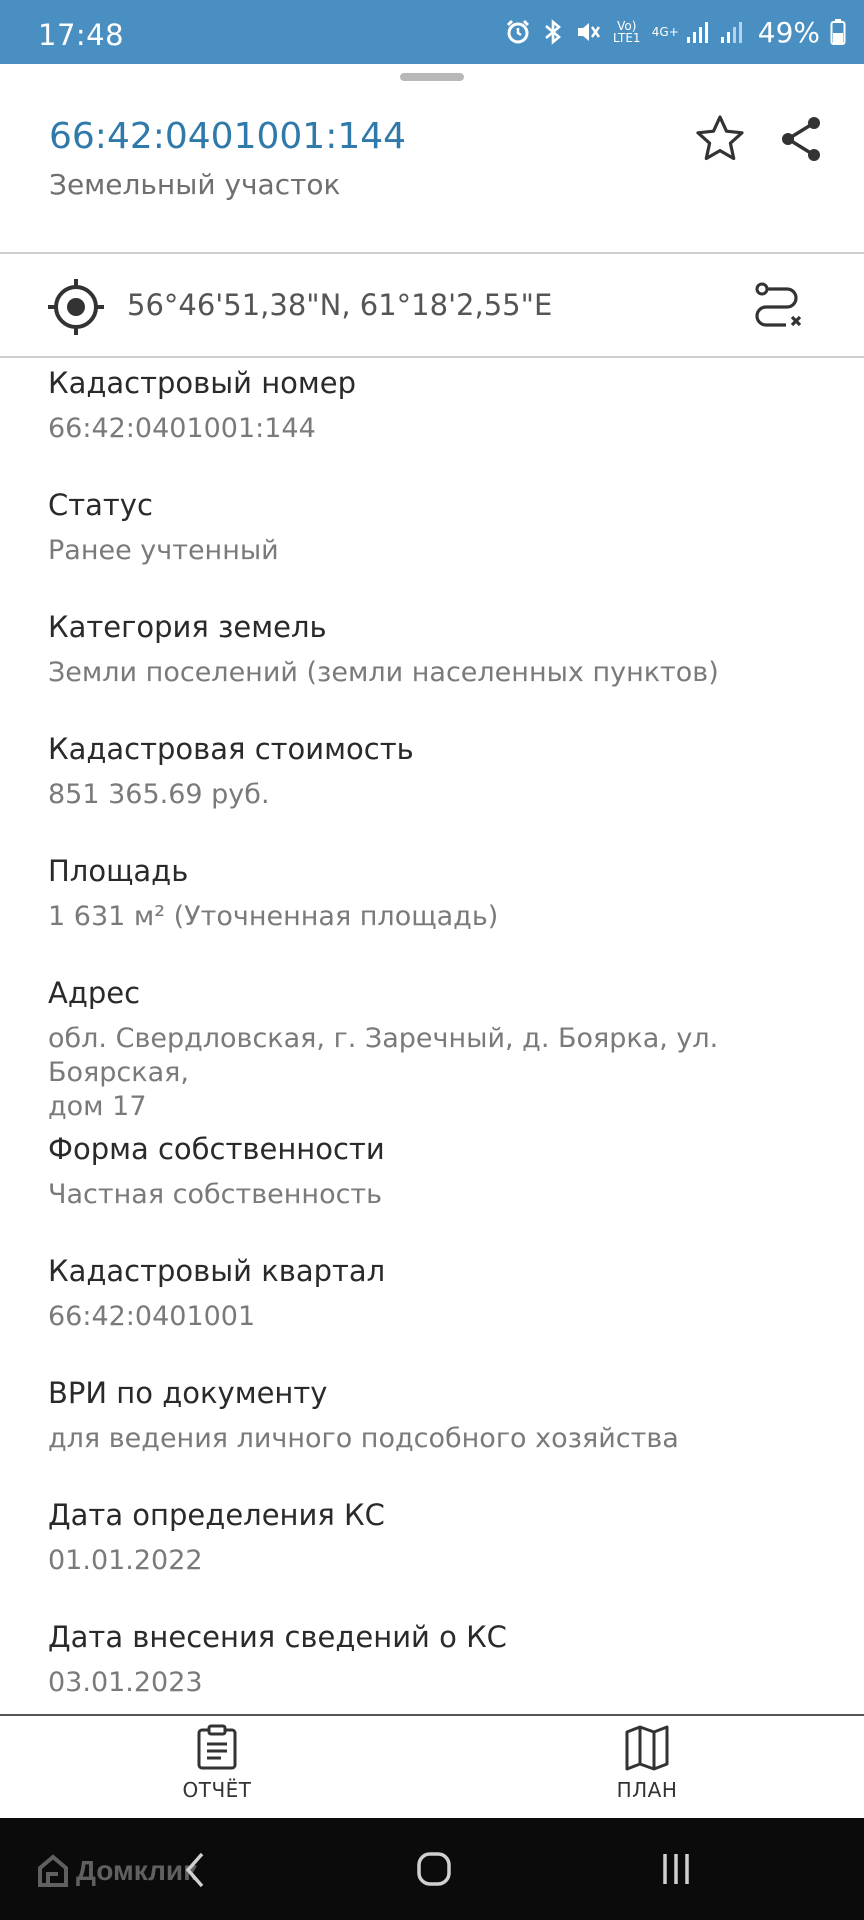  What do you see at coordinates (443, 1537) in the screenshot?
I see `list-item: Дата определения КС 01.01.2022` at bounding box center [443, 1537].